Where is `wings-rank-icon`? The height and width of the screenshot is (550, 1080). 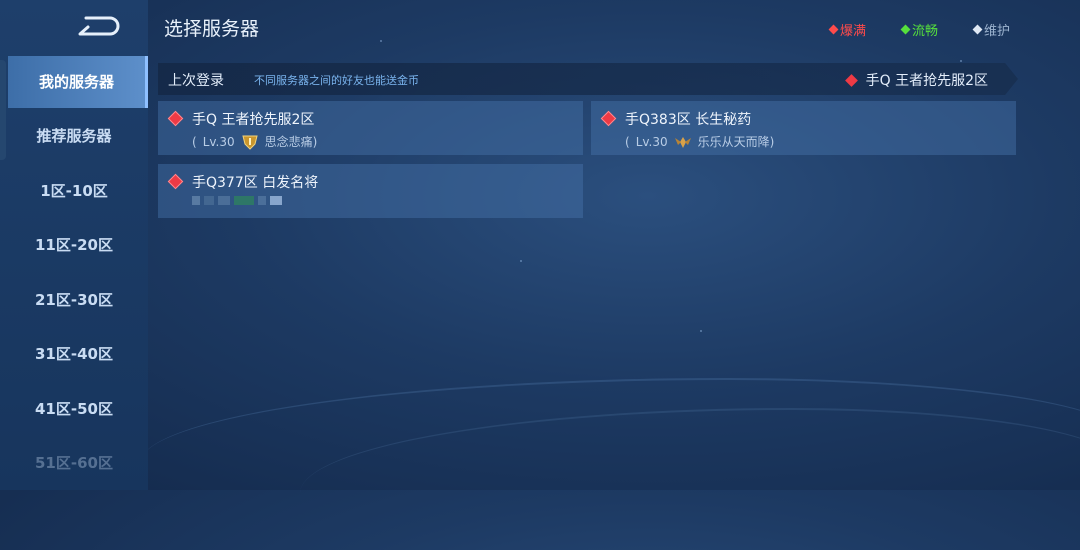 wings-rank-icon is located at coordinates (682, 142).